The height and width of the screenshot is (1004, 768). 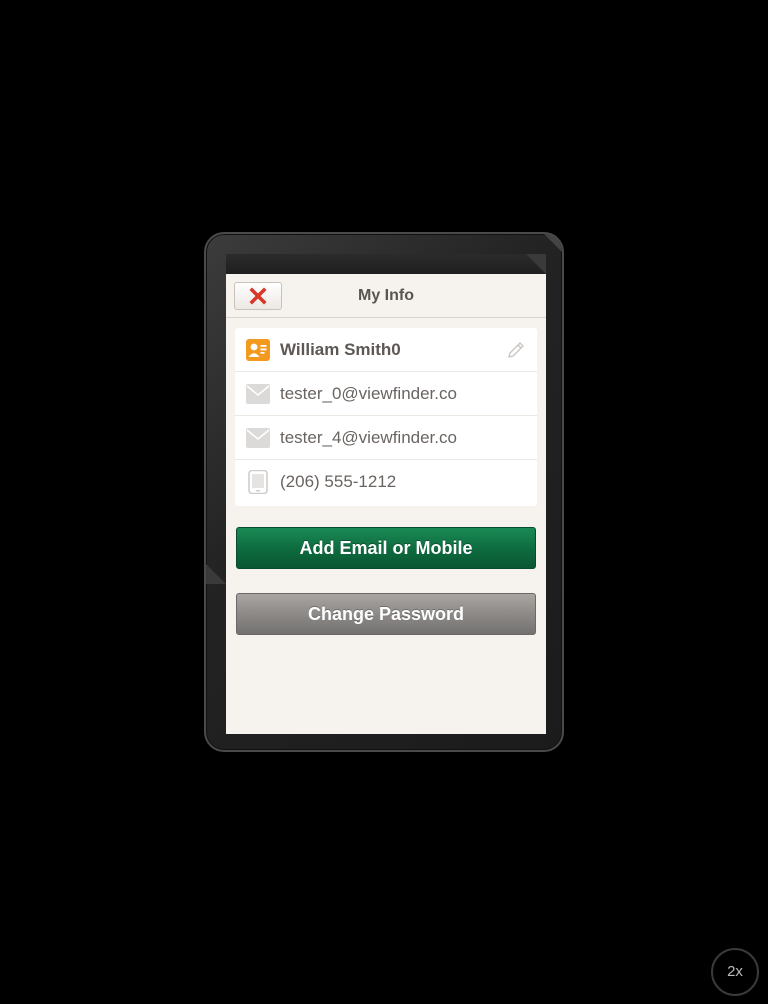 I want to click on email-address: tester_0@viewfinder.co, so click(x=368, y=393).